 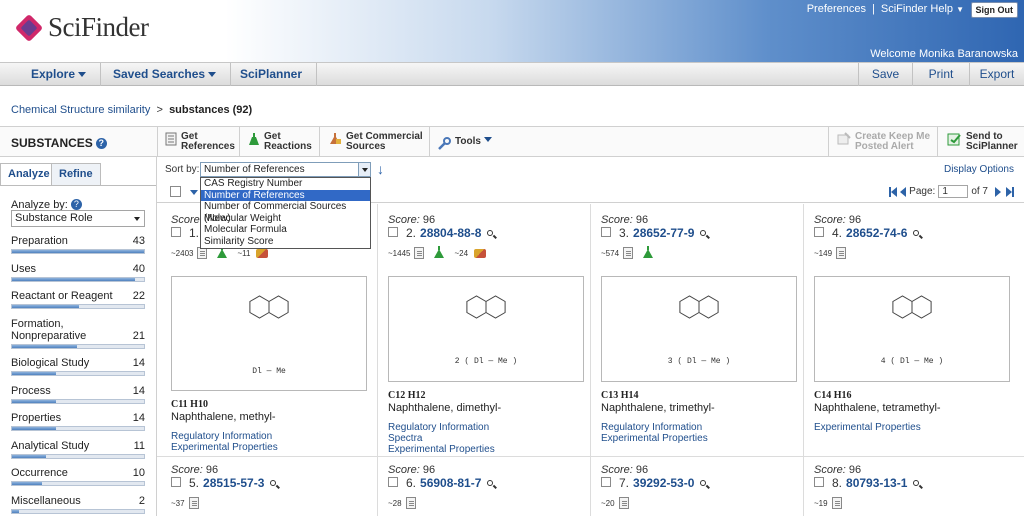 I want to click on export-button: Export, so click(x=996, y=74).